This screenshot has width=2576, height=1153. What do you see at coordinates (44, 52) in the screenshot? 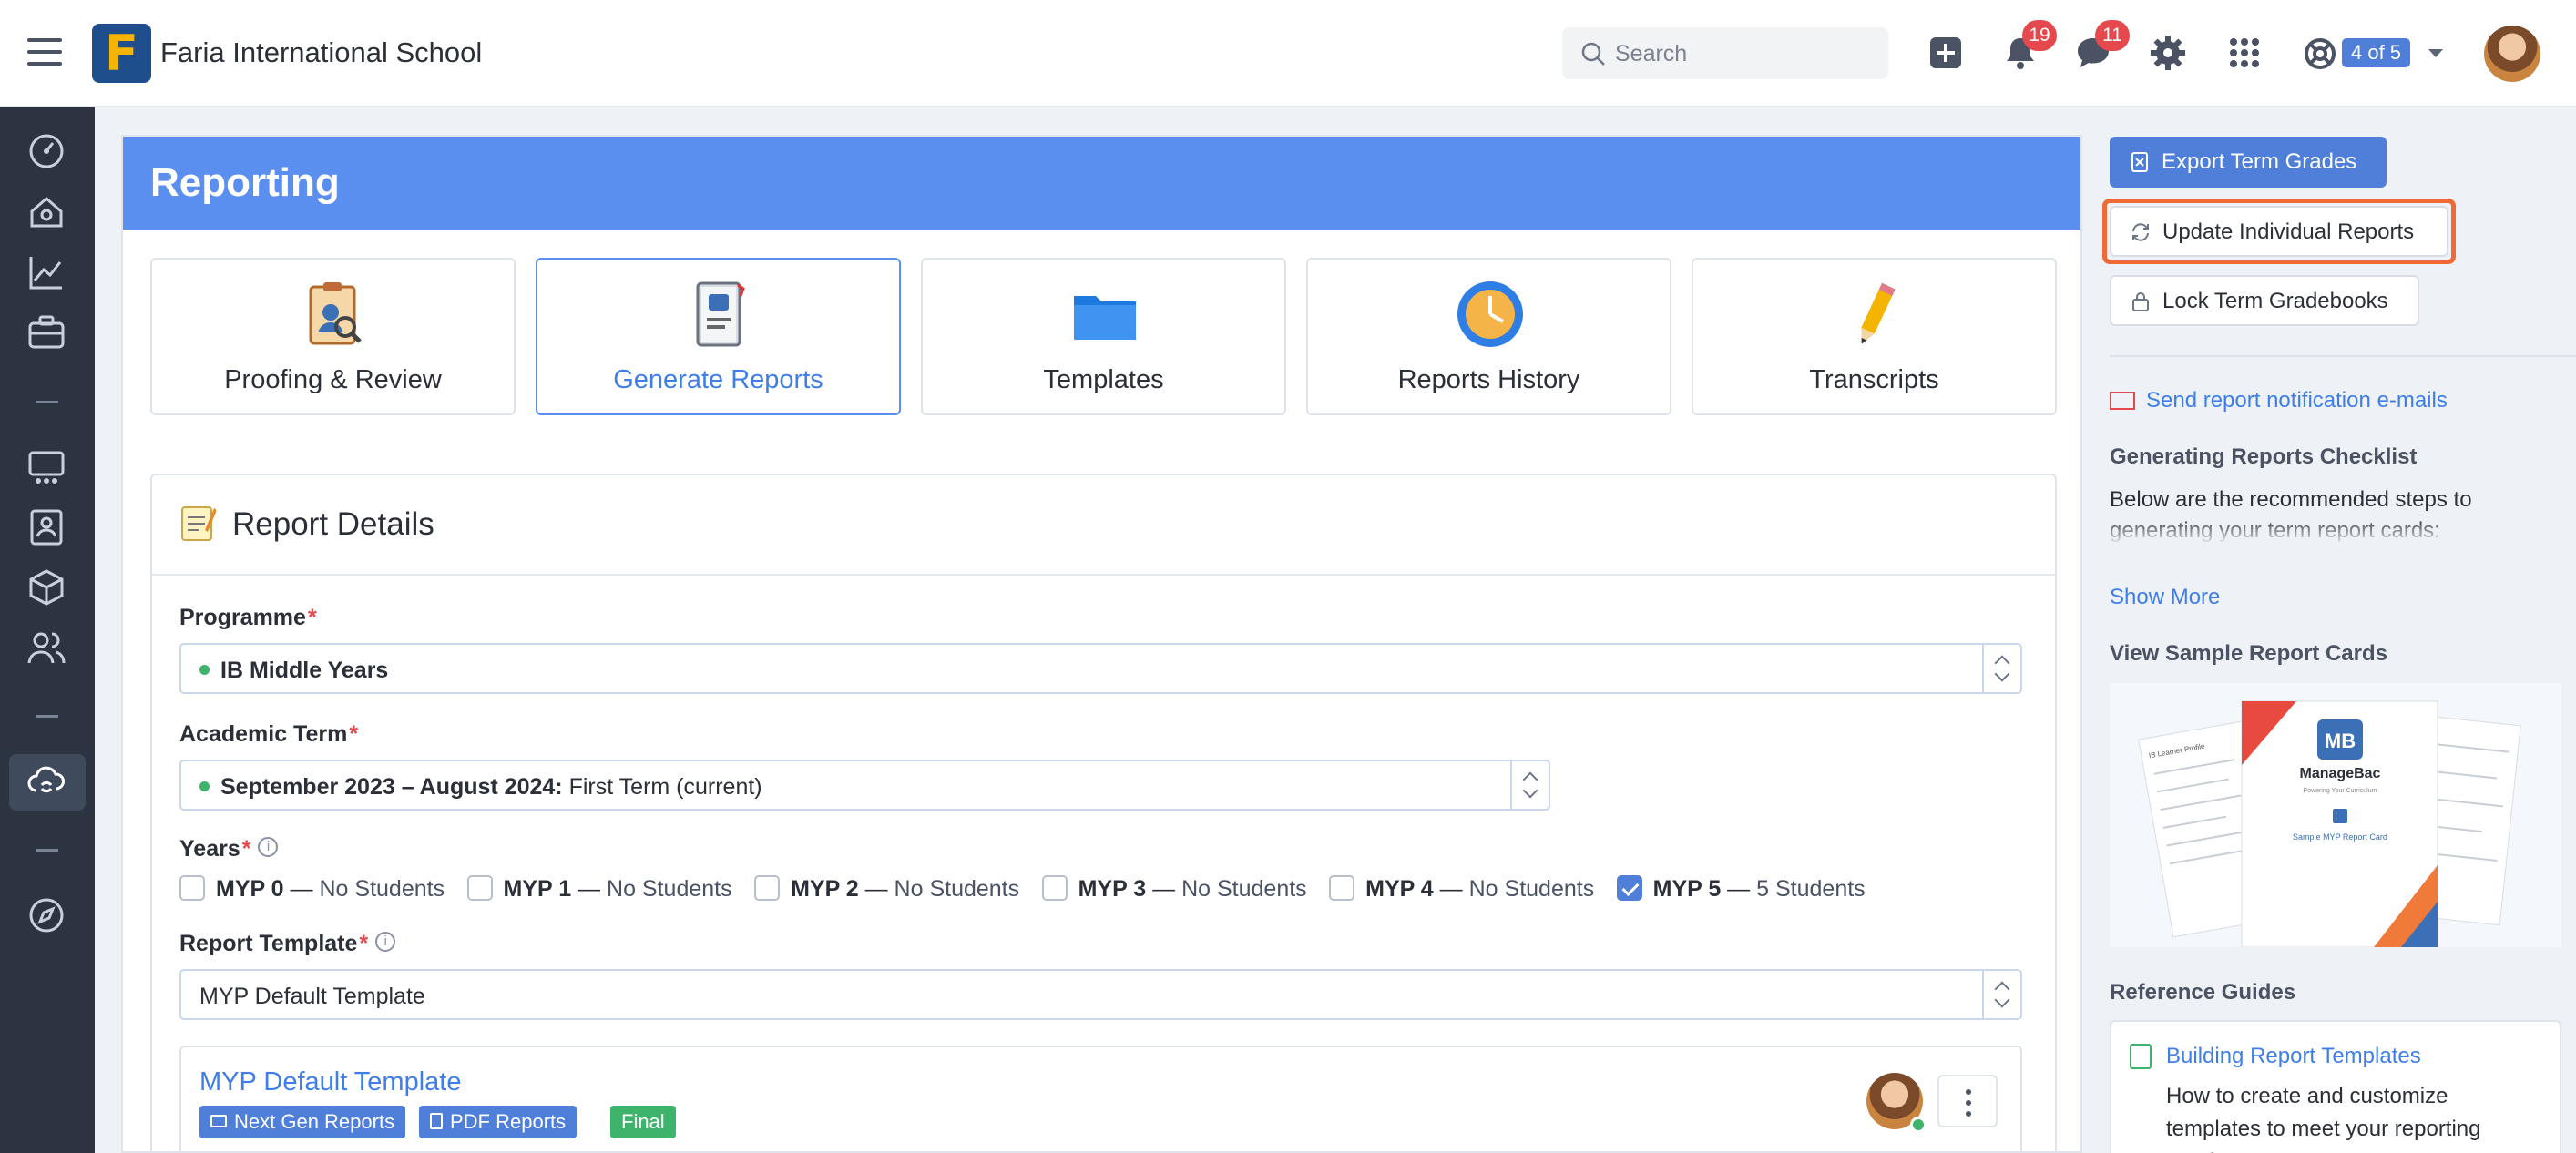
I see `menu-icon` at bounding box center [44, 52].